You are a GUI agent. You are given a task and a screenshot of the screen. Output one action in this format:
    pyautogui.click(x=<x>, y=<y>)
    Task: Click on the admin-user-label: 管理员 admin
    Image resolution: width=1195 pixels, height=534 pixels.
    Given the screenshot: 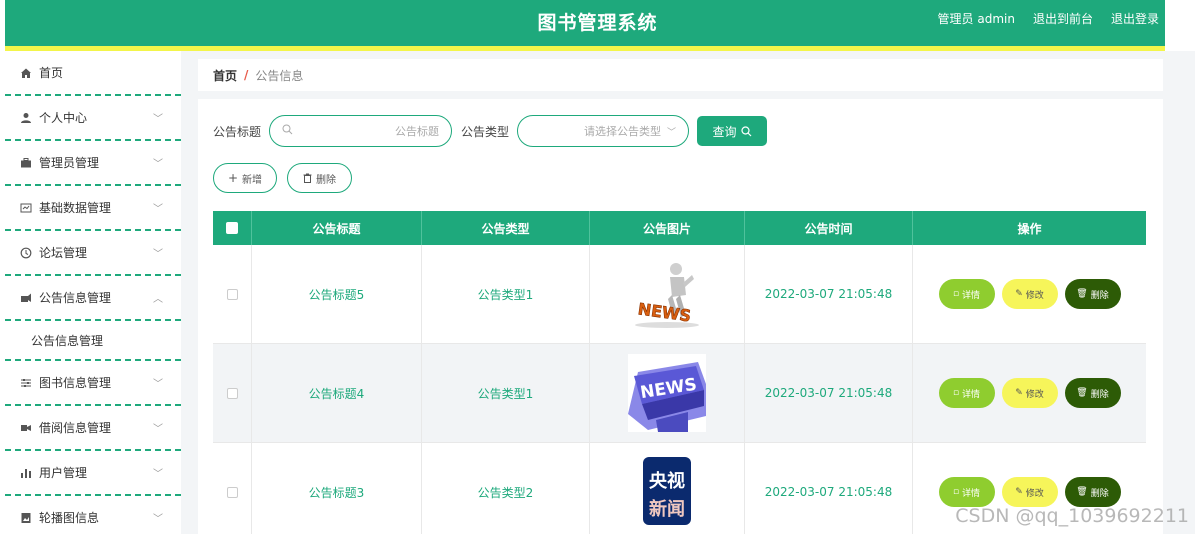 What is the action you would take?
    pyautogui.click(x=976, y=19)
    